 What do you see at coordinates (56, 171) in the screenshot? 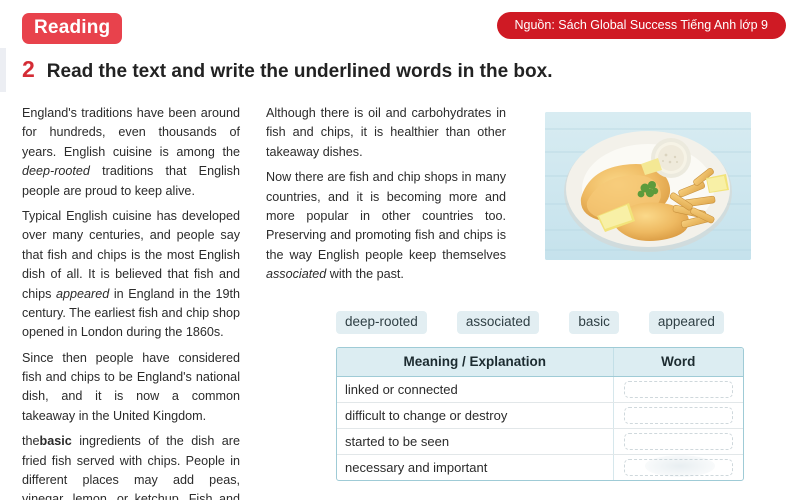
I see `underlined-vocab-word: deep-rooted` at bounding box center [56, 171].